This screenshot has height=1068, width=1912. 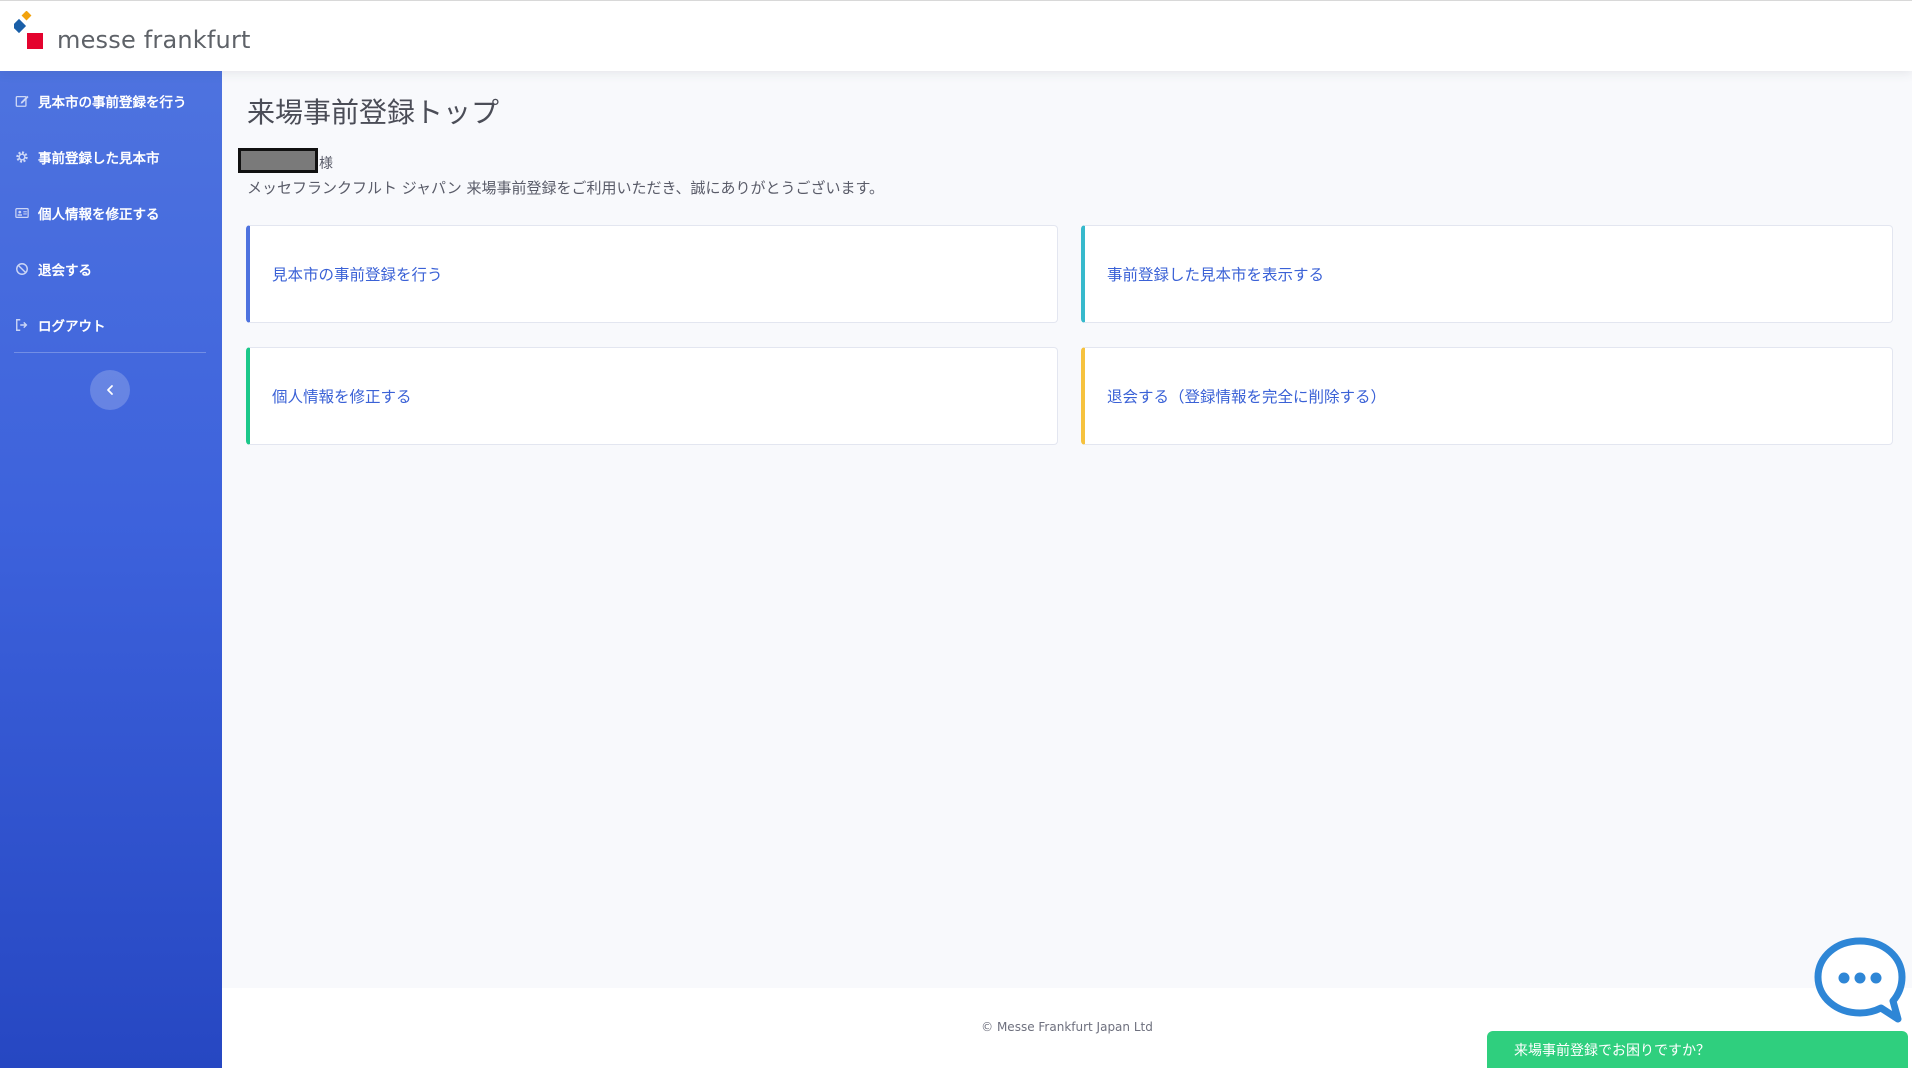 What do you see at coordinates (373, 112) in the screenshot?
I see `page-title: 来場事前登録トップ` at bounding box center [373, 112].